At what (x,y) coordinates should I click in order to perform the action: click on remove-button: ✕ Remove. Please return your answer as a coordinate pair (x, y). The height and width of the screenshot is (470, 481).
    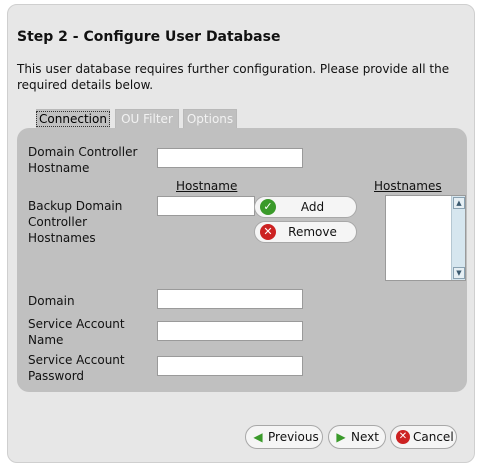
    Looking at the image, I should click on (305, 232).